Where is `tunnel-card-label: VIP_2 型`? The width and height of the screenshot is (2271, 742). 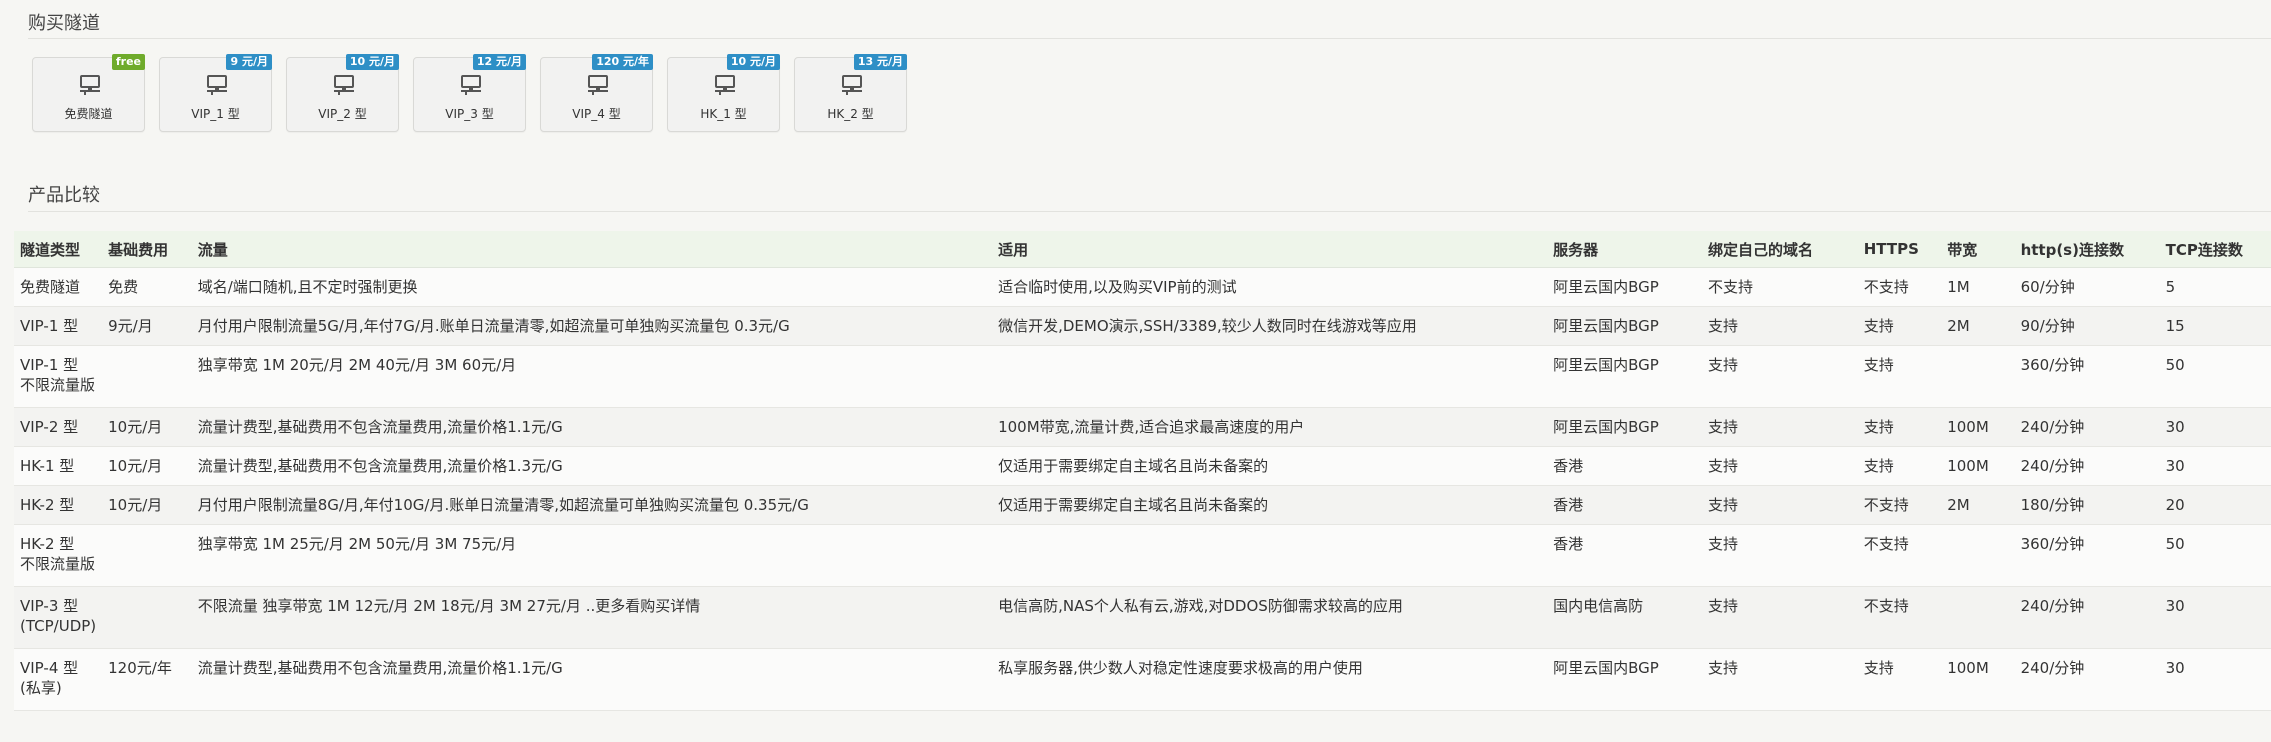
tunnel-card-label: VIP_2 型 is located at coordinates (342, 114).